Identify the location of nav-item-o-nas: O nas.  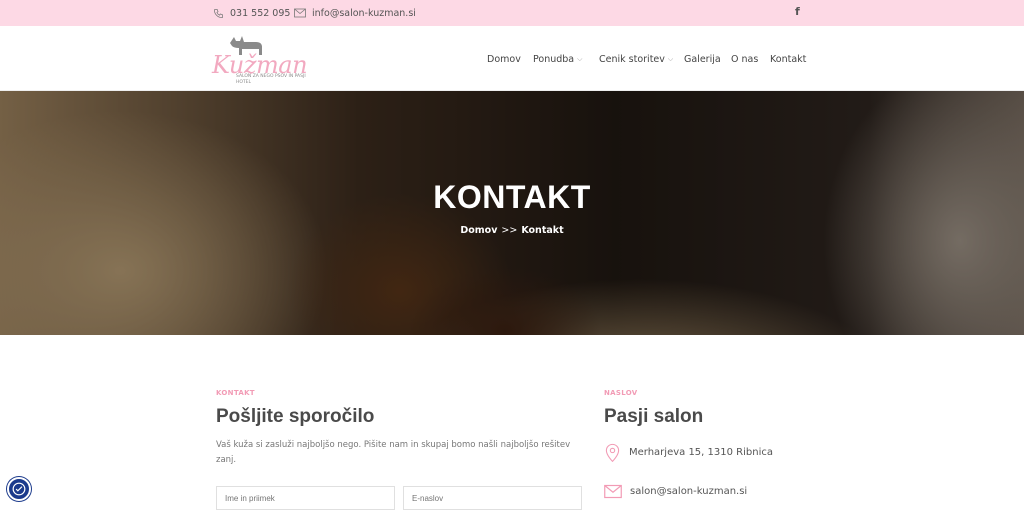
(744, 59).